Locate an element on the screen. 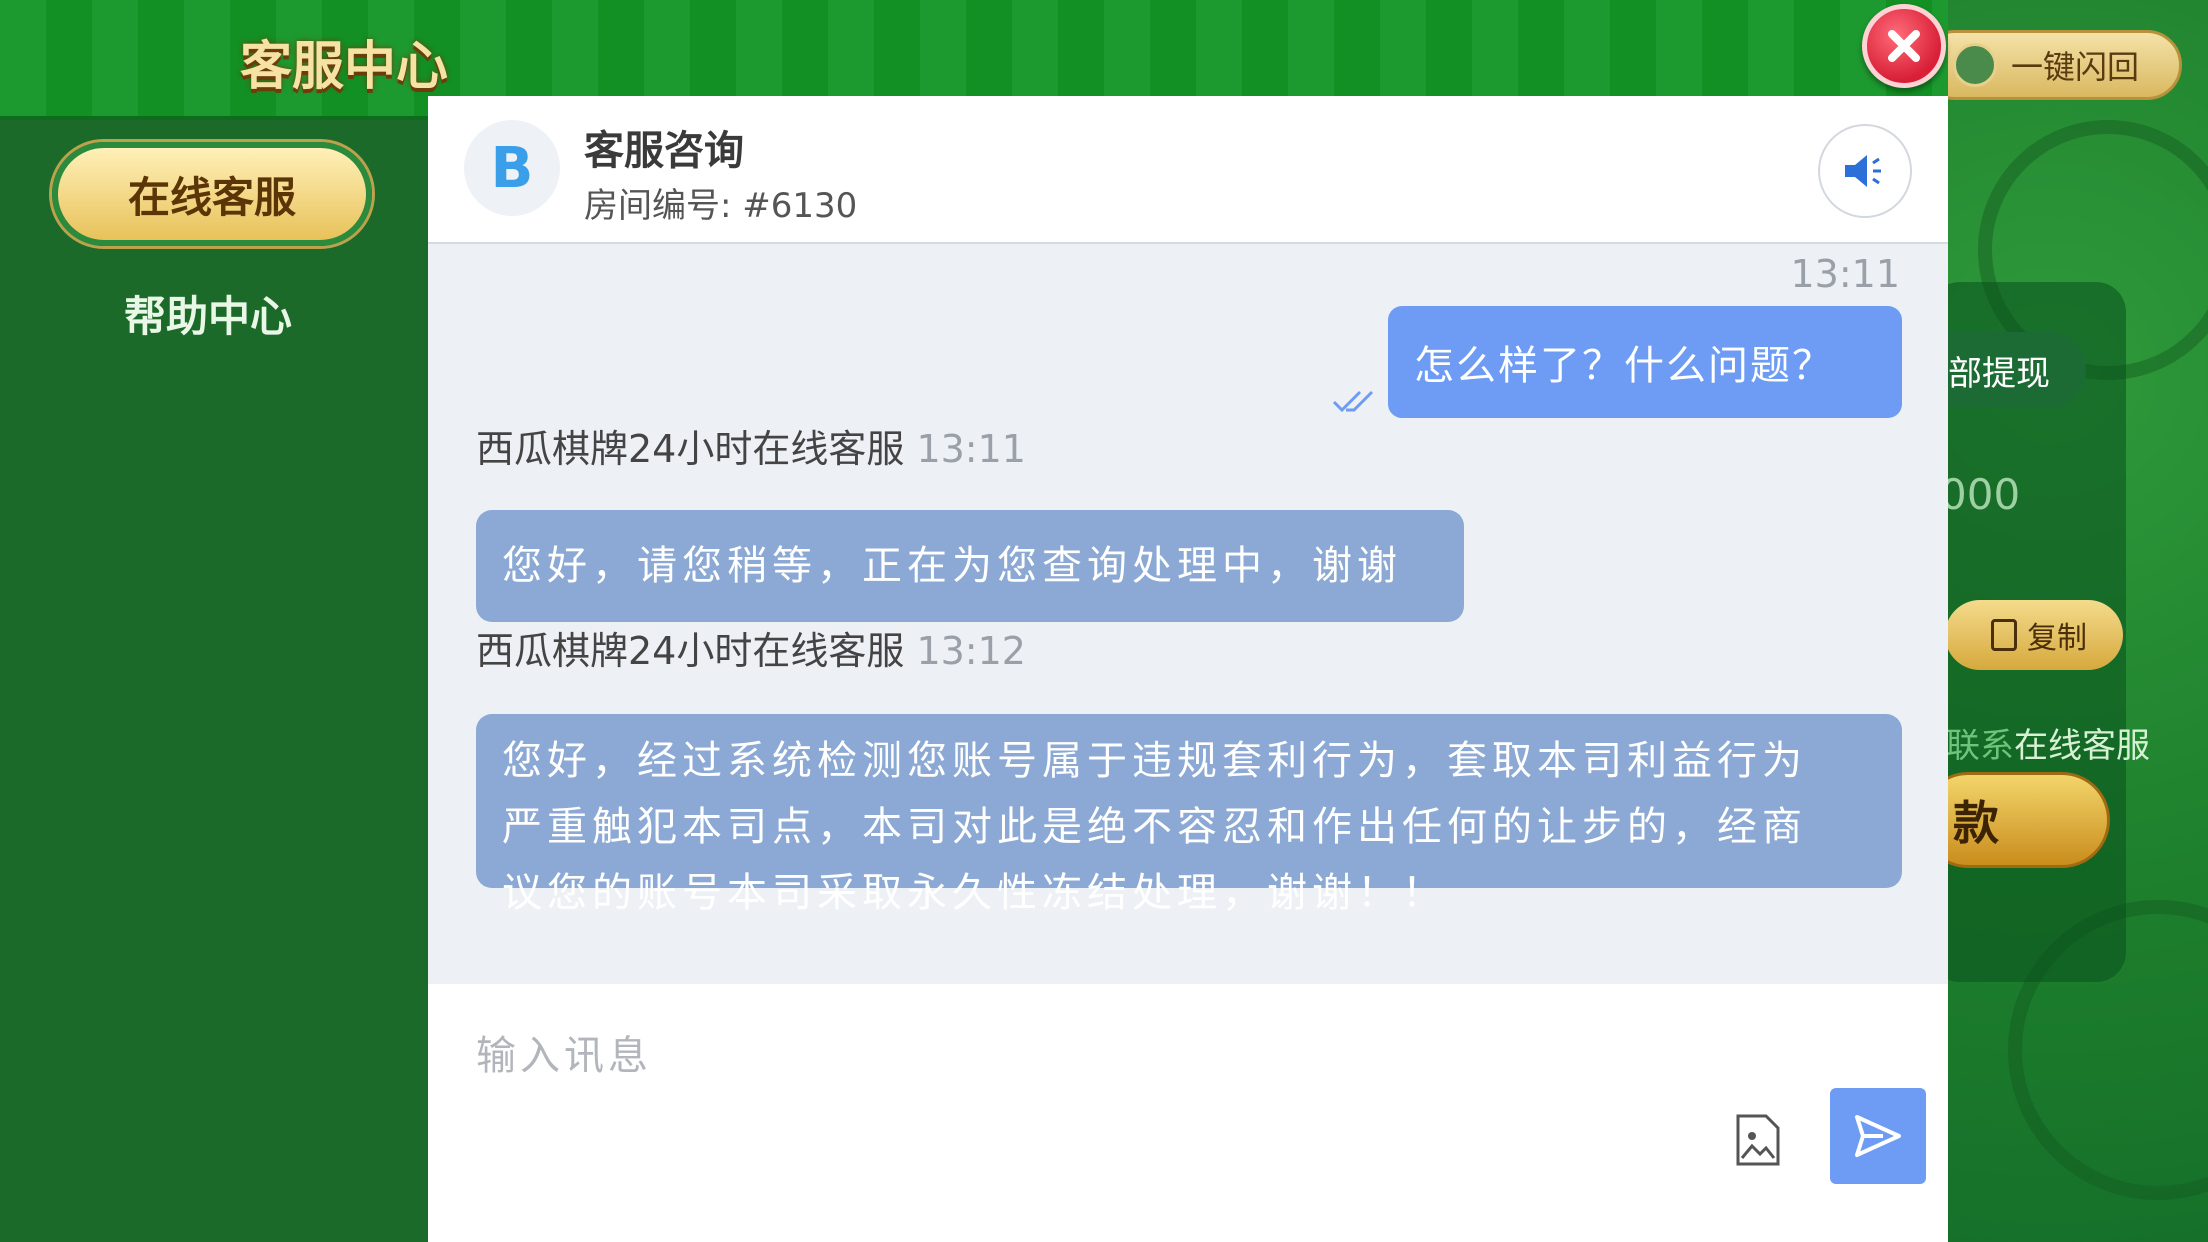  message-line: 议您的账号本司采取永久性冻结处理，谢谢！！ is located at coordinates (974, 893).